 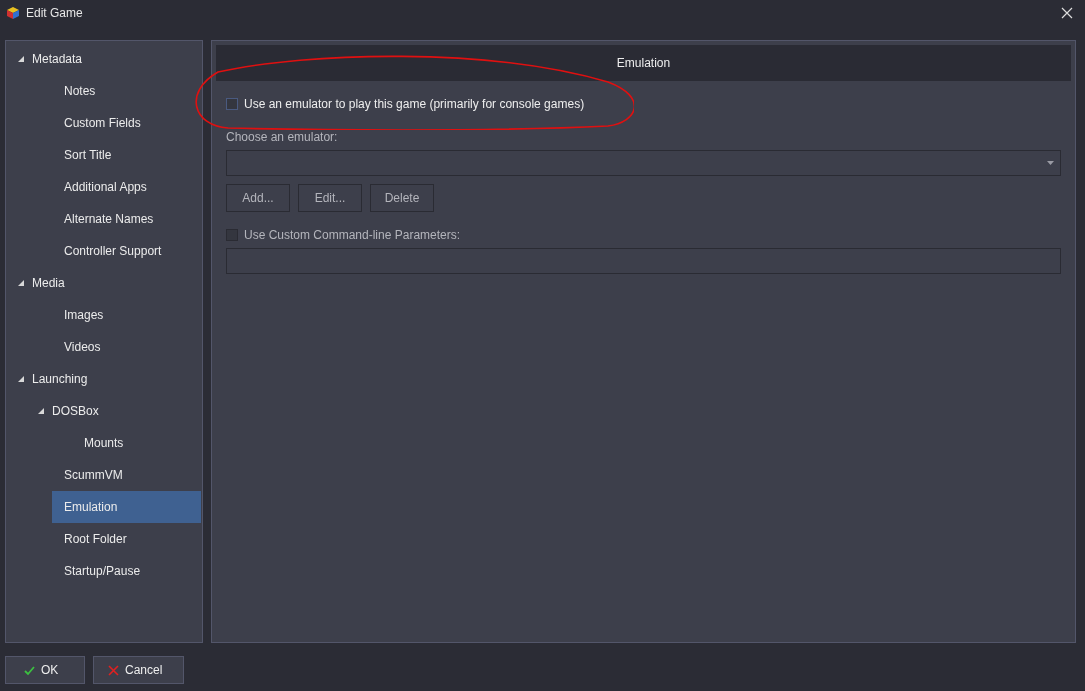 What do you see at coordinates (126, 475) in the screenshot?
I see `tree-item: ScummVM` at bounding box center [126, 475].